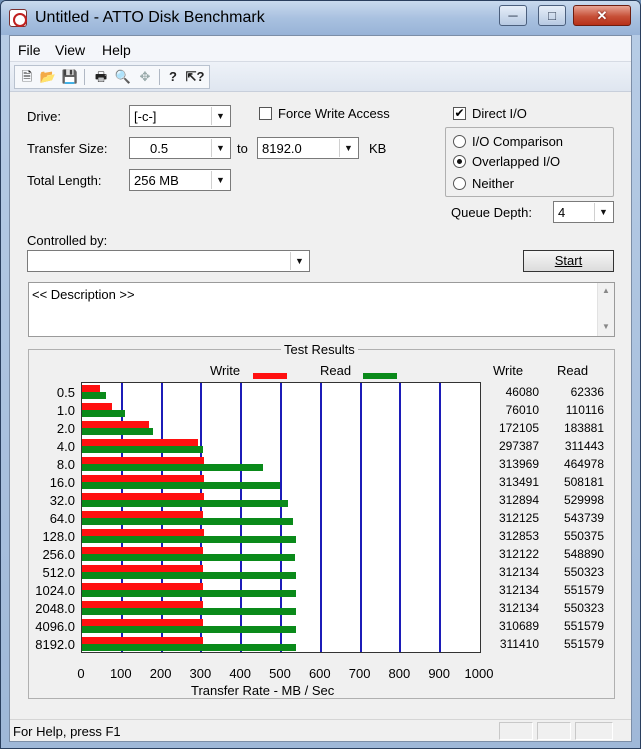 This screenshot has width=641, height=749. What do you see at coordinates (55, 626) in the screenshot?
I see `y-tick-label: 4096.0` at bounding box center [55, 626].